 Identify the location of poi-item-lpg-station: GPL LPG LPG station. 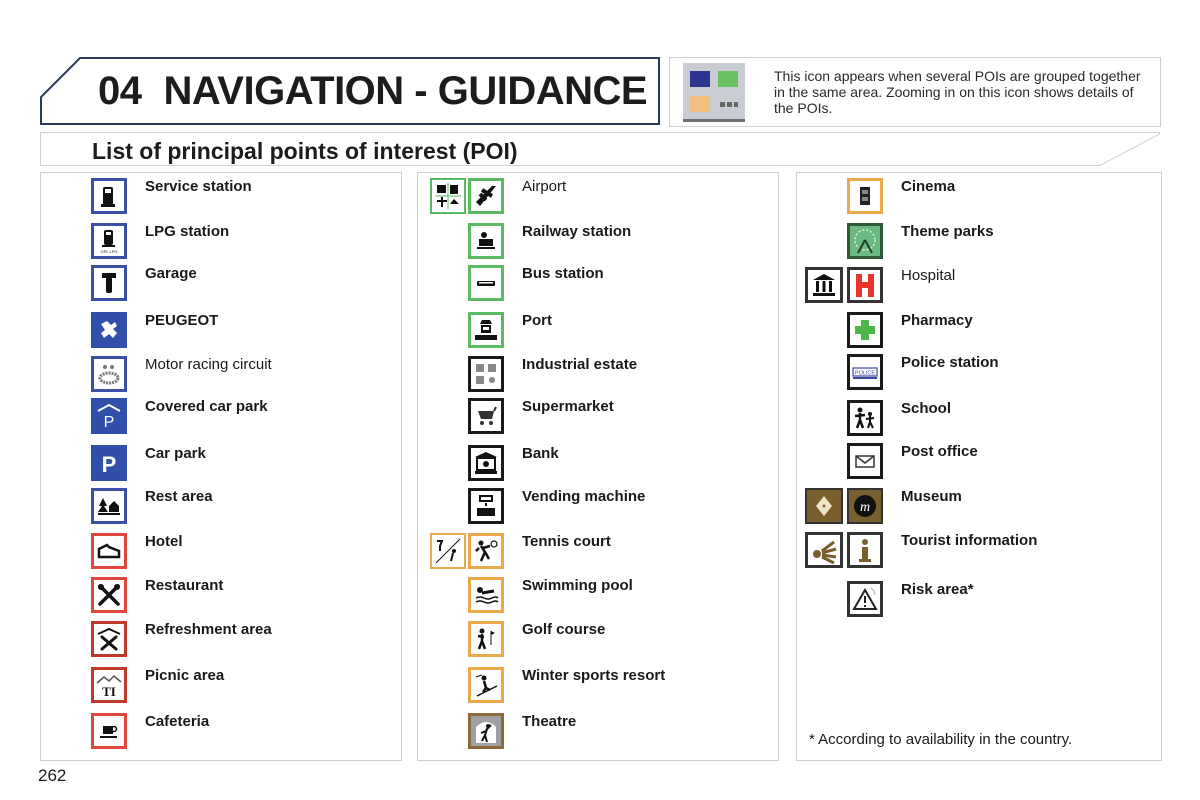
(221, 240).